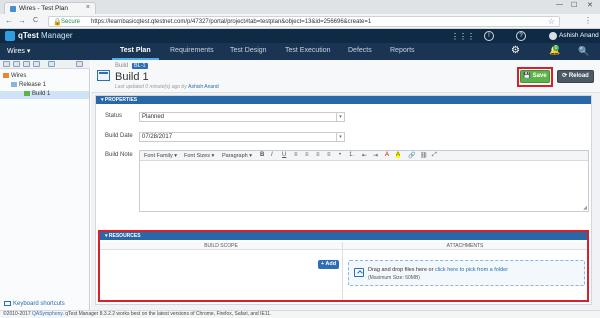 Image resolution: width=600 pixels, height=318 pixels. Describe the element at coordinates (14, 84) in the screenshot. I see `release-icon` at that location.